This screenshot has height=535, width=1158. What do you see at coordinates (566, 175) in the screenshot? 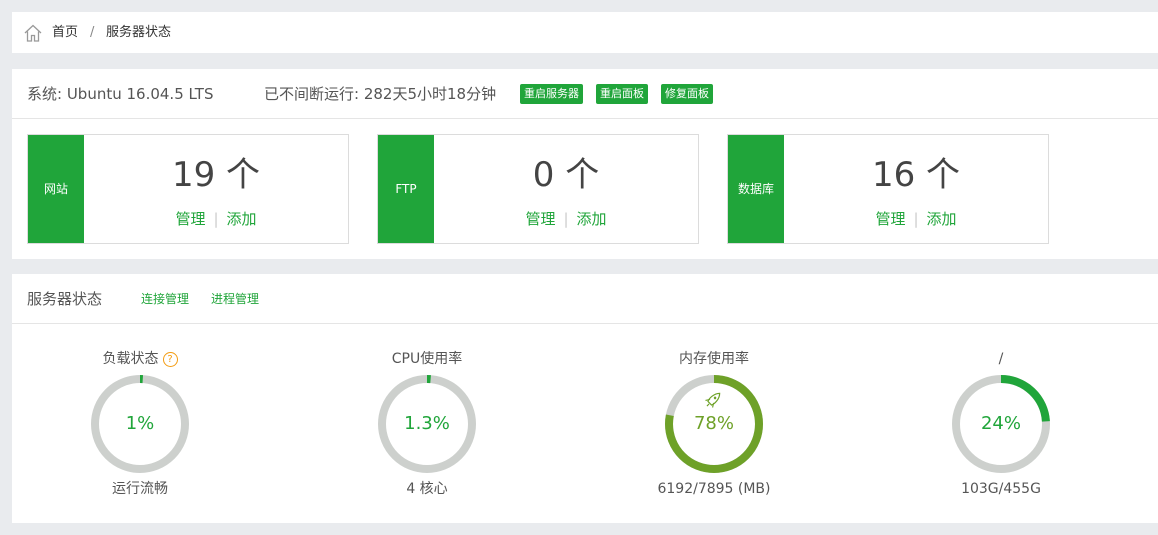
I see `ftp-count: 0 个` at bounding box center [566, 175].